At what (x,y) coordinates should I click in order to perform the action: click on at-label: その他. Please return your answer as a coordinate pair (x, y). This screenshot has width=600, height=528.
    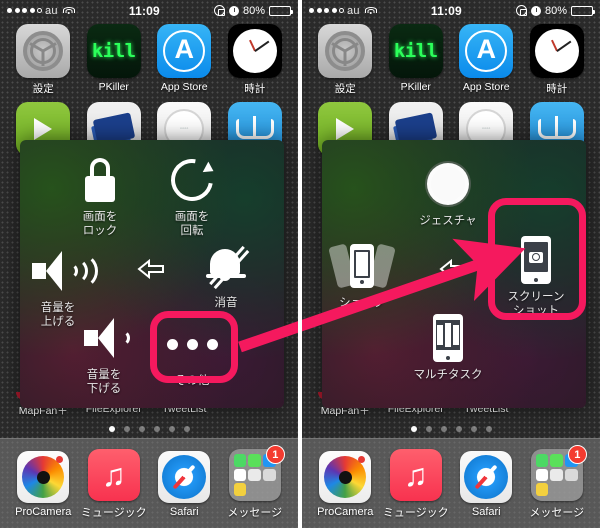
    Looking at the image, I should click on (192, 381).